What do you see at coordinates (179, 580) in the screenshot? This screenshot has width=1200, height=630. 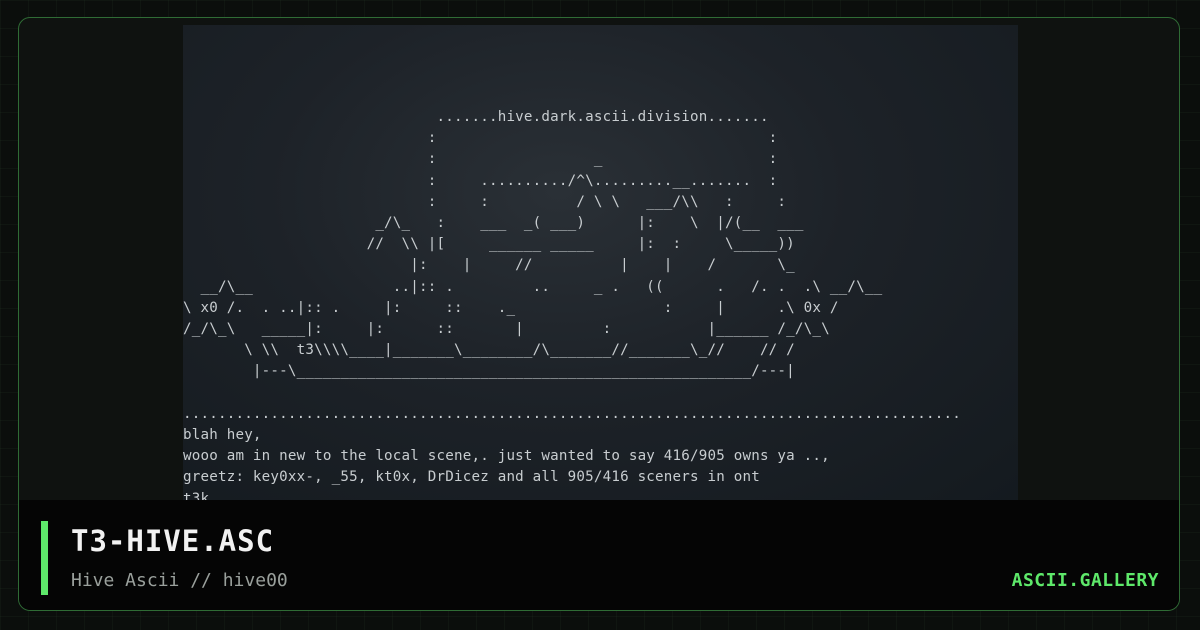 I see `artwork-subtitle: Hive Ascii // hive00` at bounding box center [179, 580].